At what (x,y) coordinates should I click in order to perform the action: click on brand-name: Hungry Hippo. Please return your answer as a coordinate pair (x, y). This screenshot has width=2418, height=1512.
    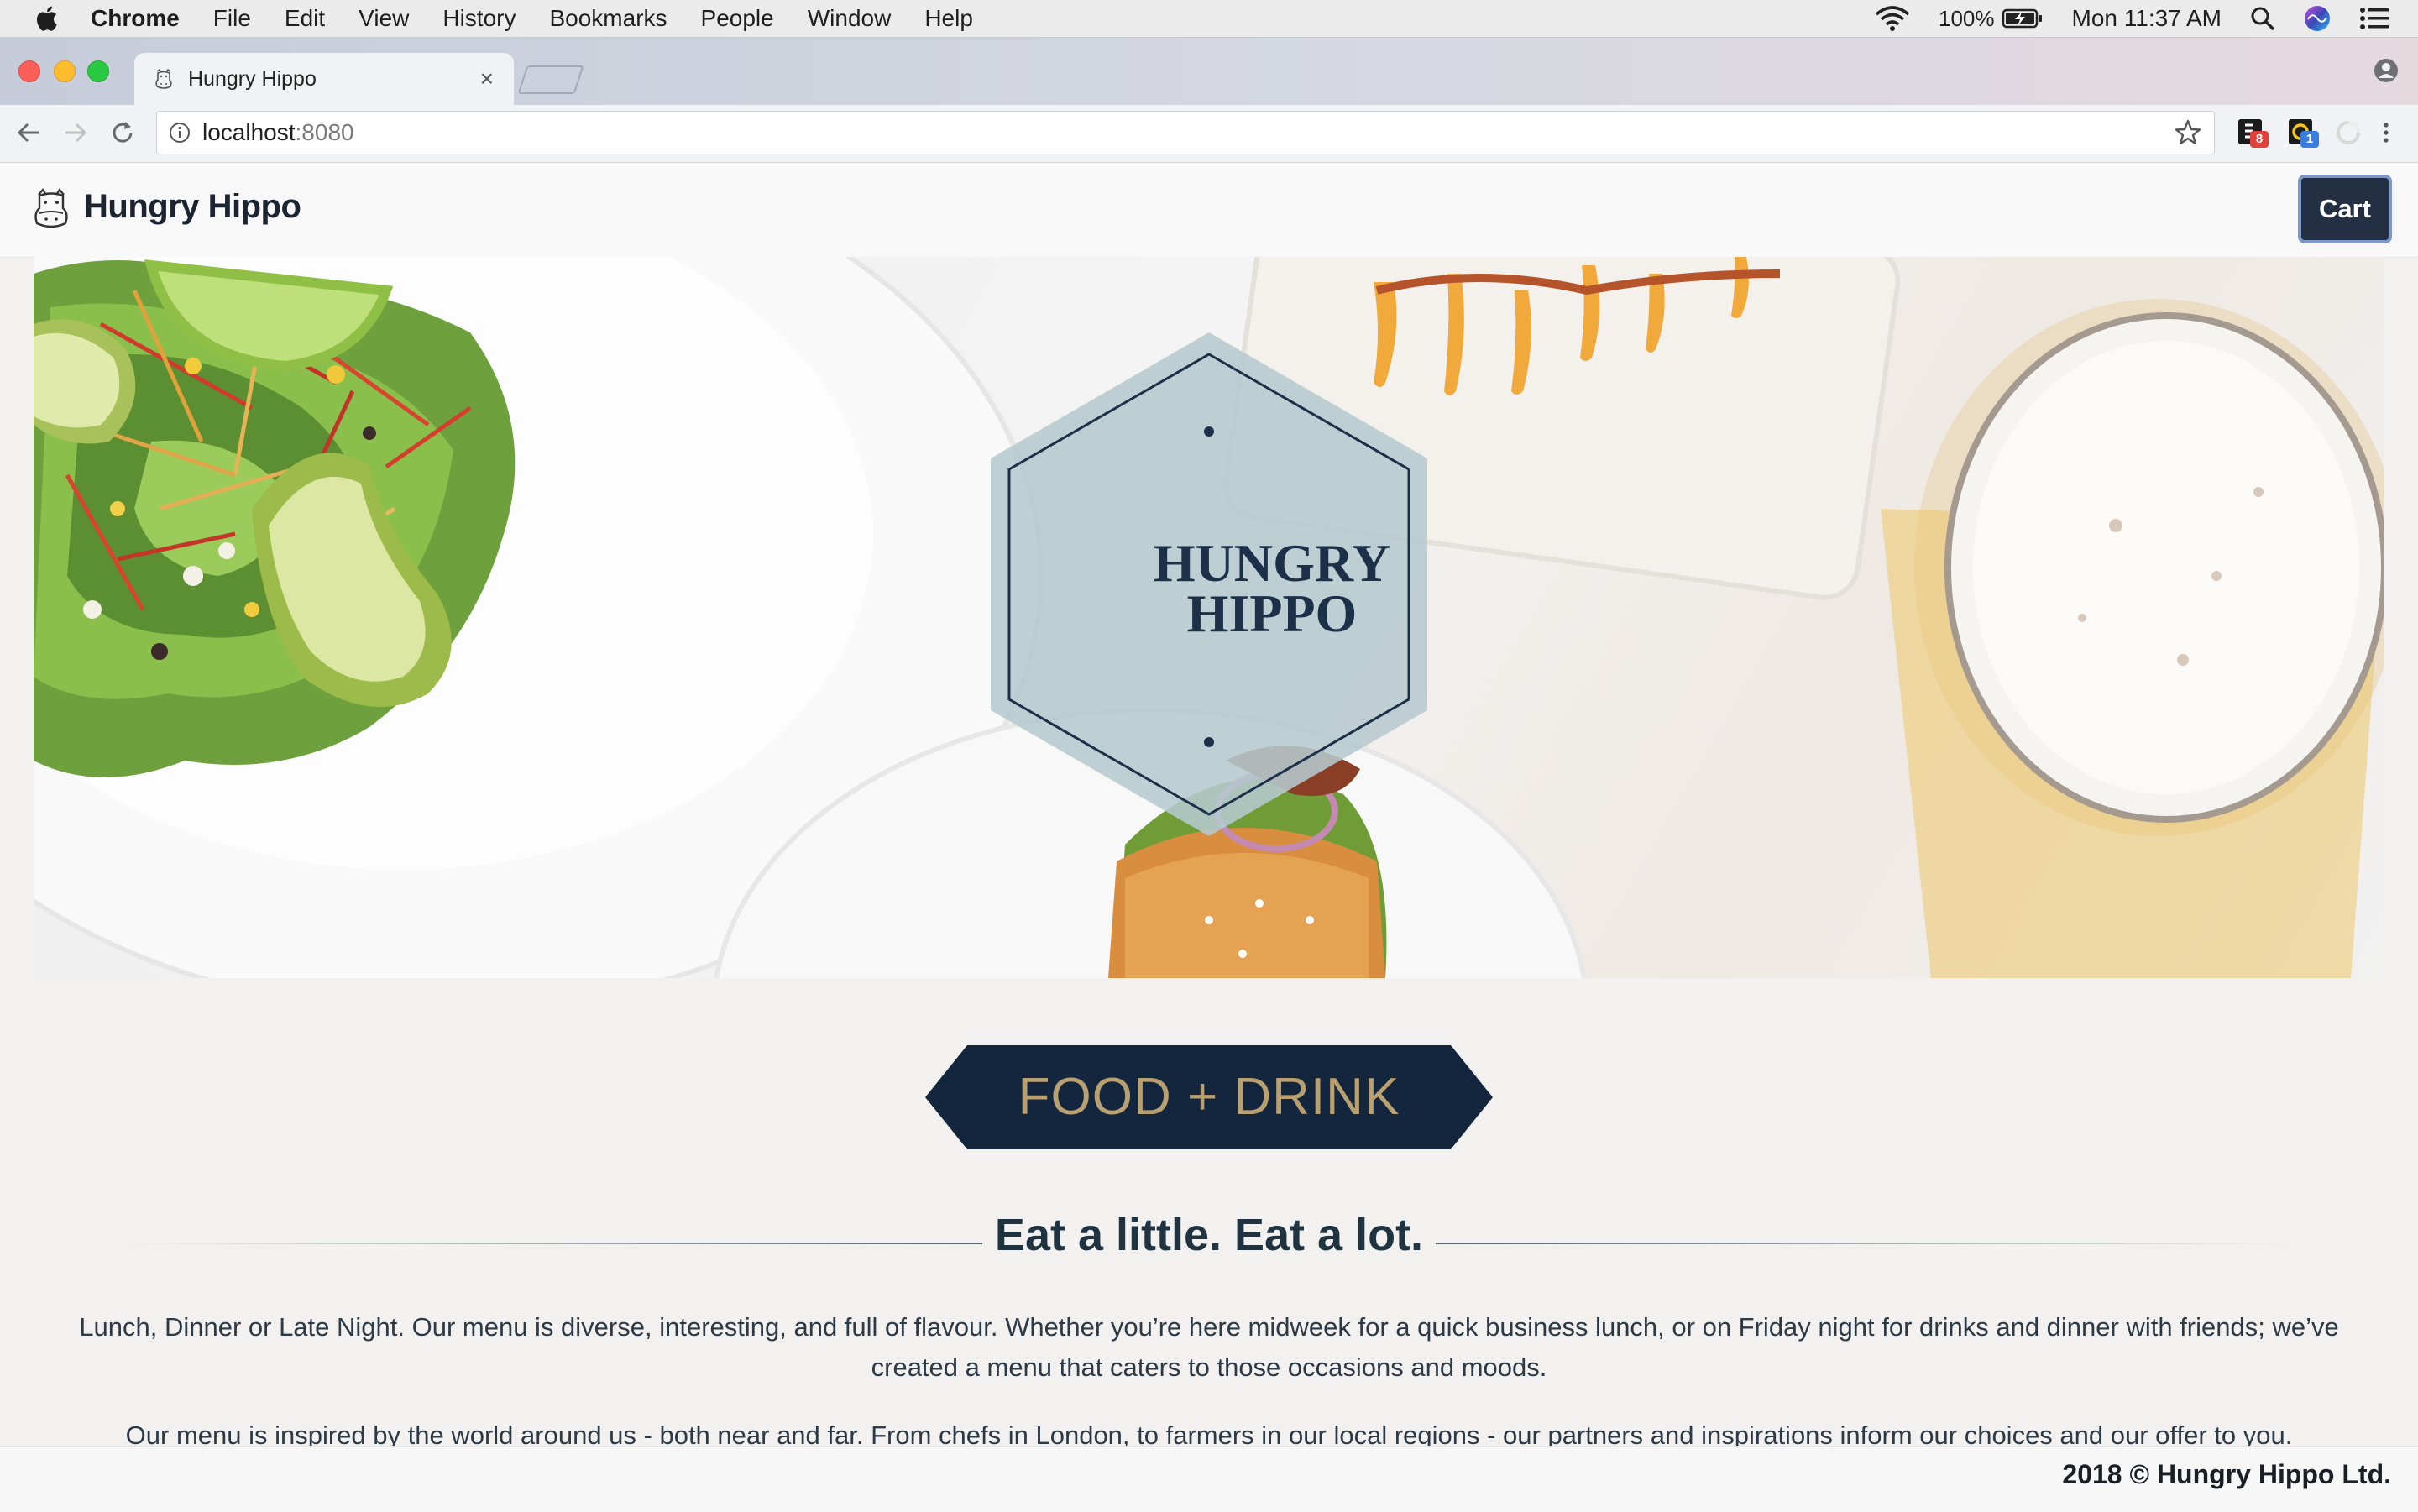
    Looking at the image, I should click on (192, 207).